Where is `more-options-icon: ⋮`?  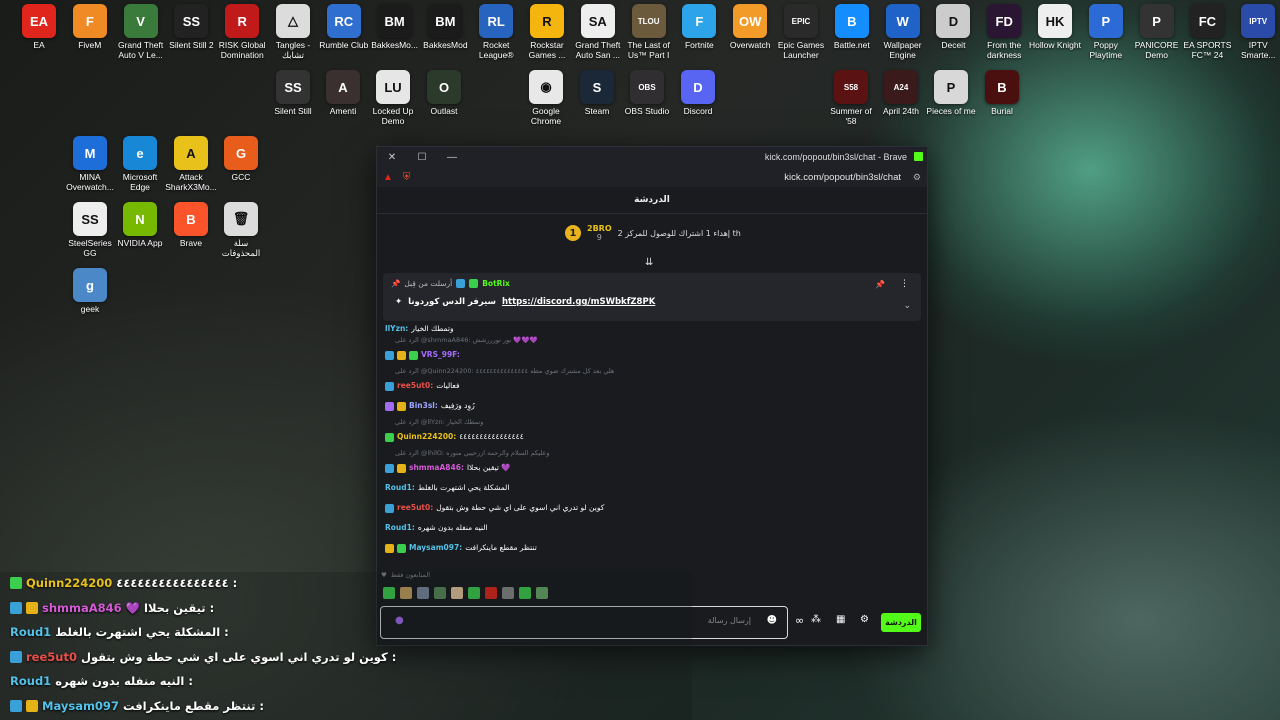 more-options-icon: ⋮ is located at coordinates (904, 284).